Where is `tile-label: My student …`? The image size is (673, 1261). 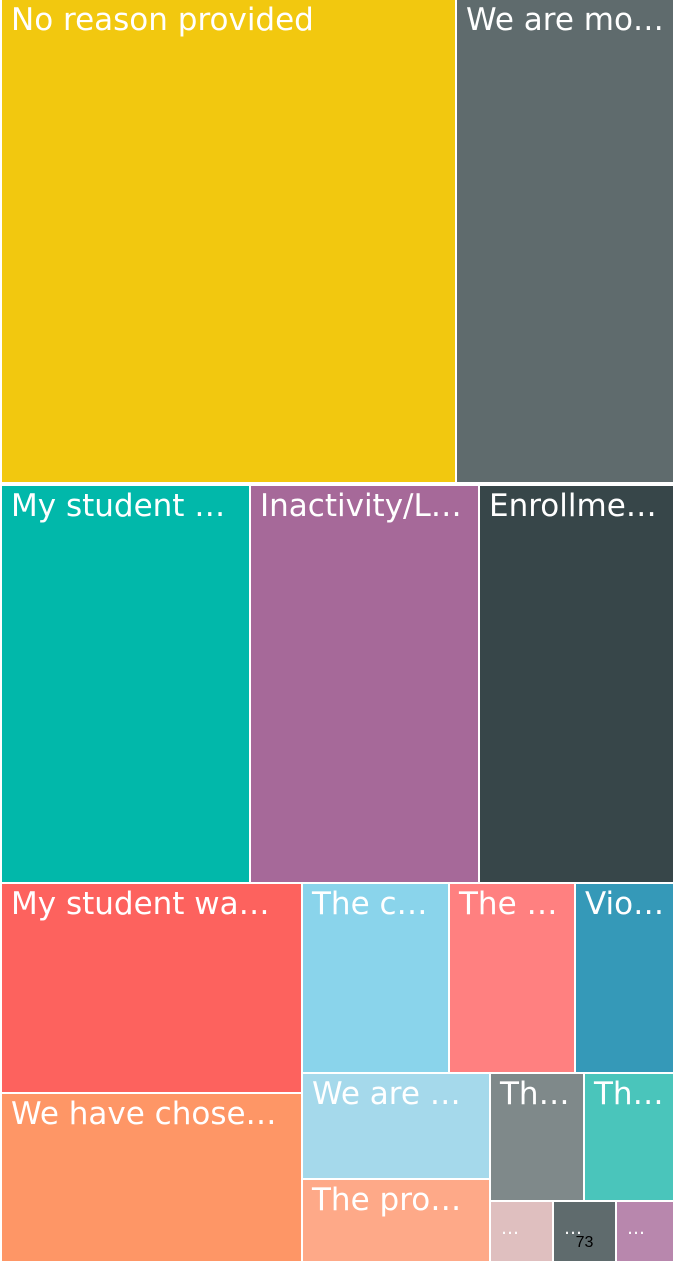 tile-label: My student … is located at coordinates (118, 506).